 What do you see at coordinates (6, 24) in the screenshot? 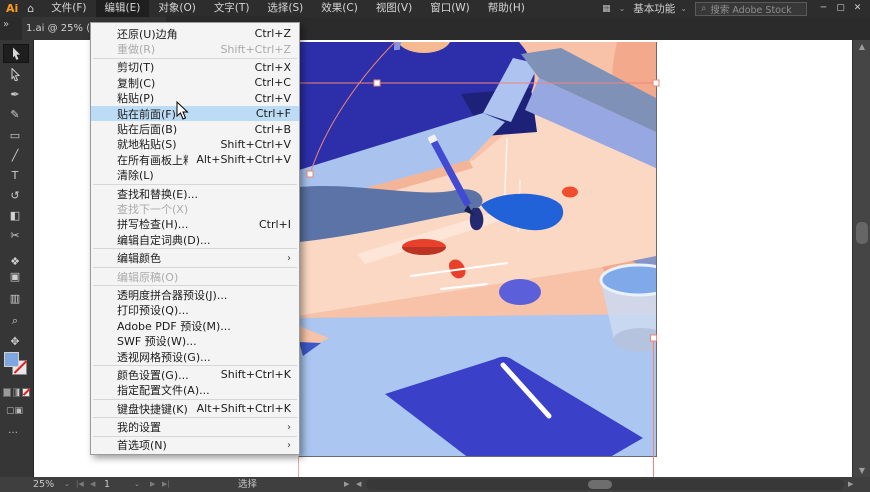
I see `toolbar-collapse-icon: »` at bounding box center [6, 24].